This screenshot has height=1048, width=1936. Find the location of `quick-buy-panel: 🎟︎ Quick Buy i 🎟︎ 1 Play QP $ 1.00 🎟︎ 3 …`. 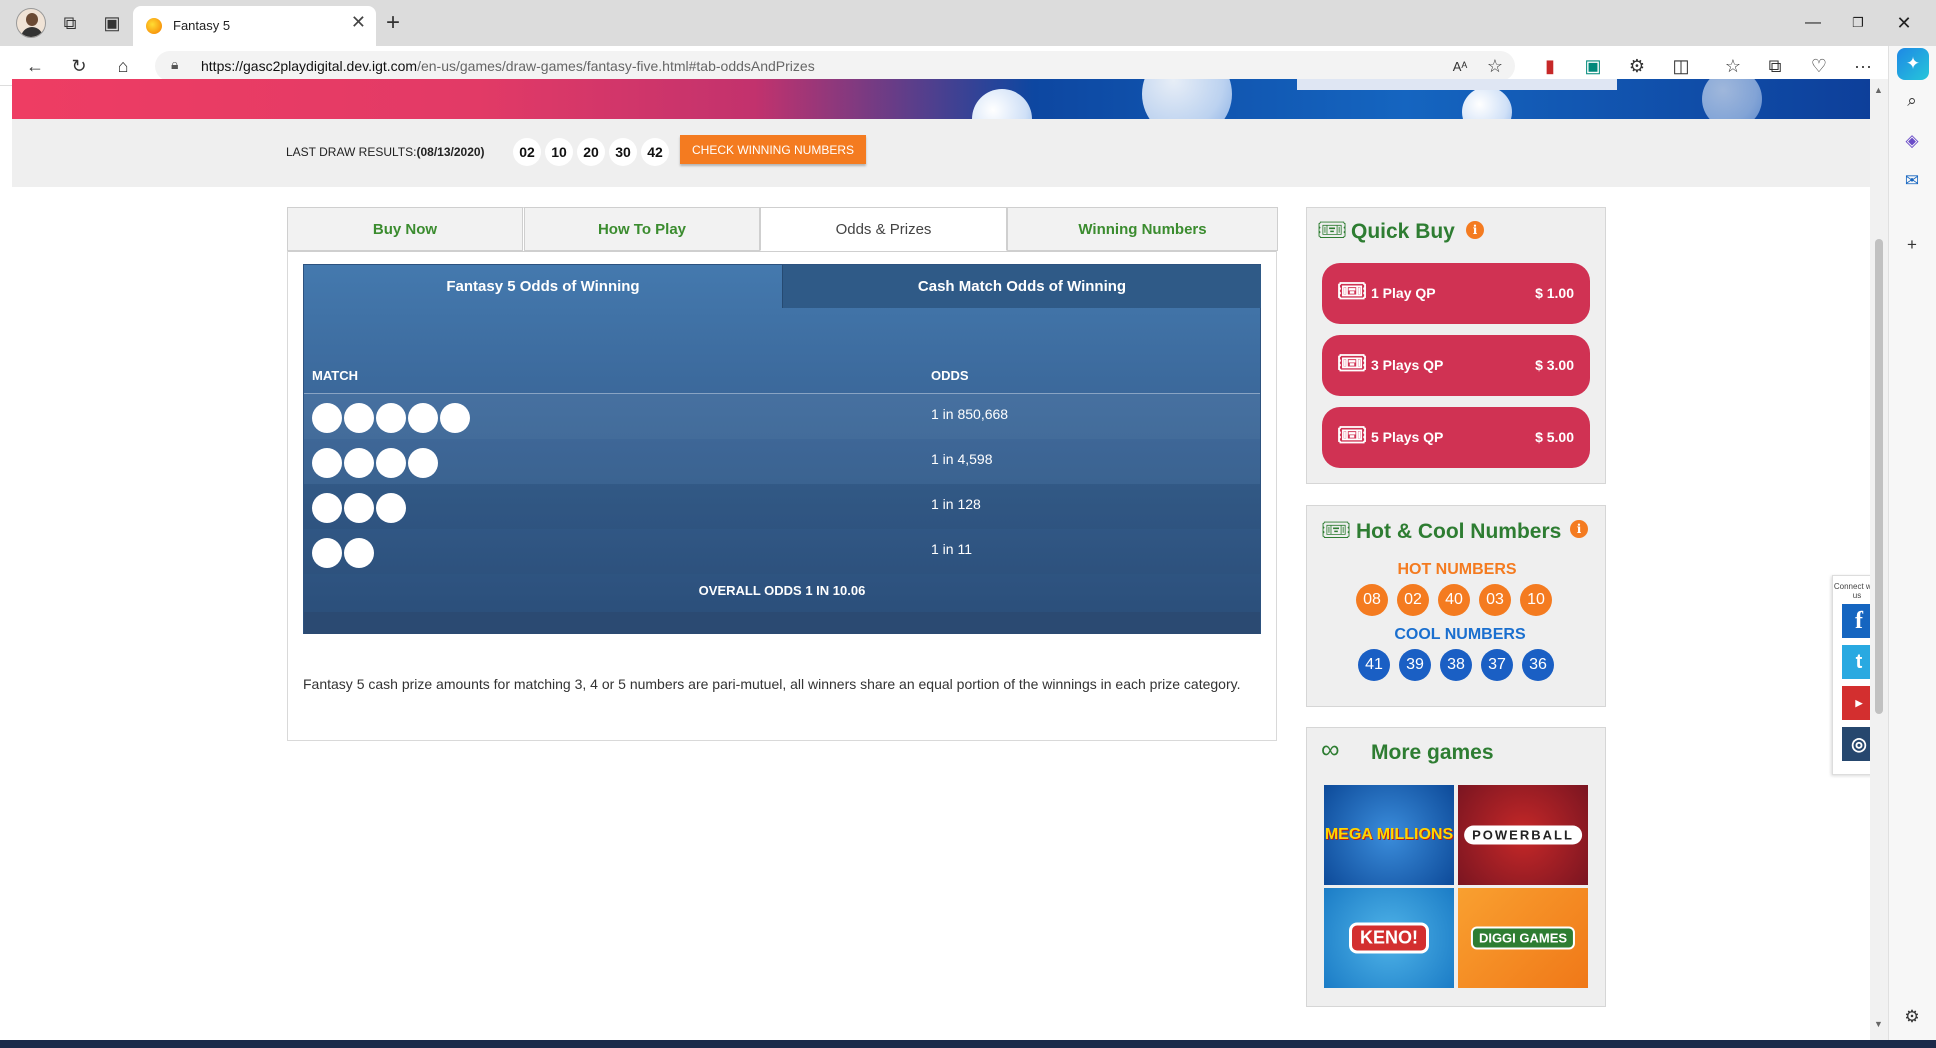

quick-buy-panel: 🎟︎ Quick Buy i 🎟︎ 1 Play QP $ 1.00 🎟︎ 3 … is located at coordinates (1456, 345).